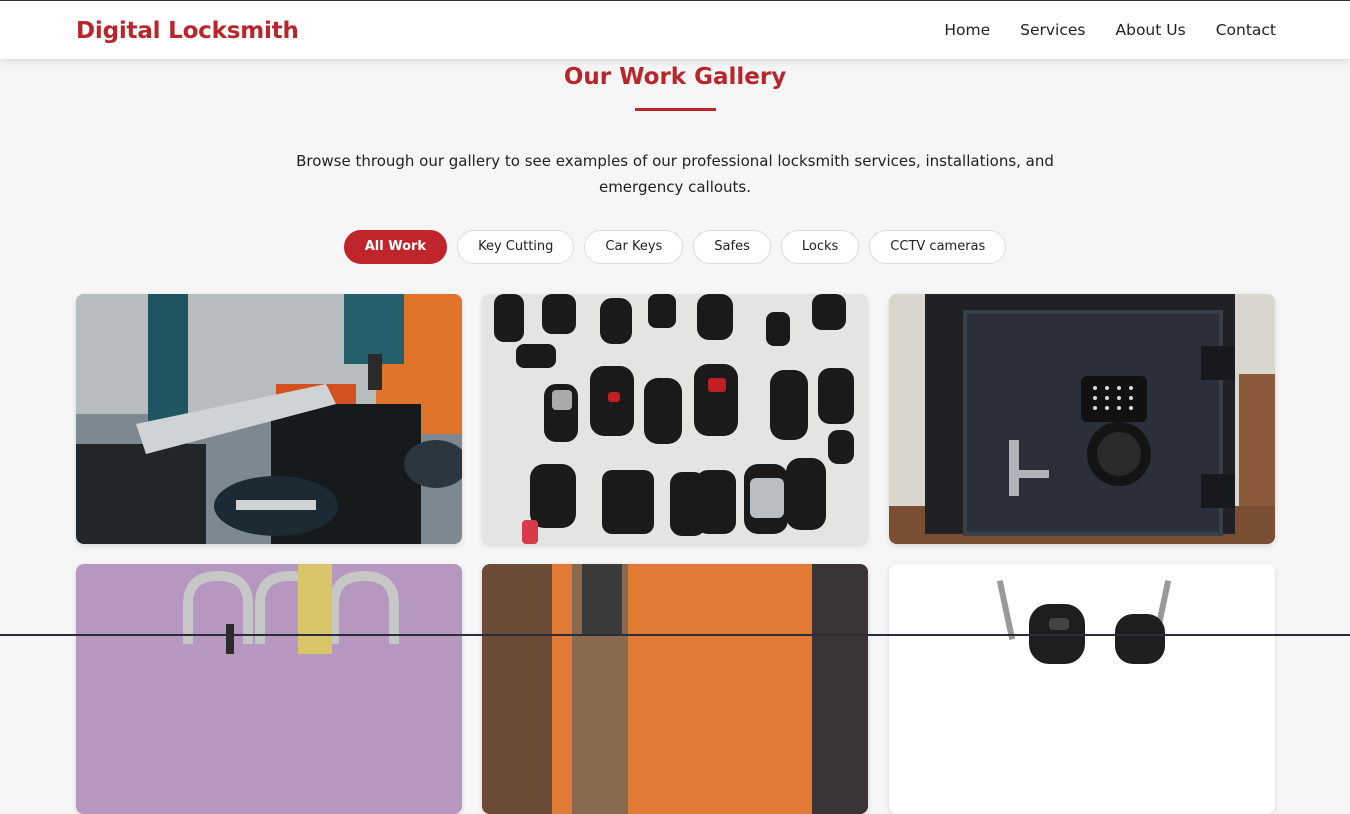 Image resolution: width=1350 pixels, height=814 pixels. I want to click on filter-key-cutting: Key Cutting, so click(516, 247).